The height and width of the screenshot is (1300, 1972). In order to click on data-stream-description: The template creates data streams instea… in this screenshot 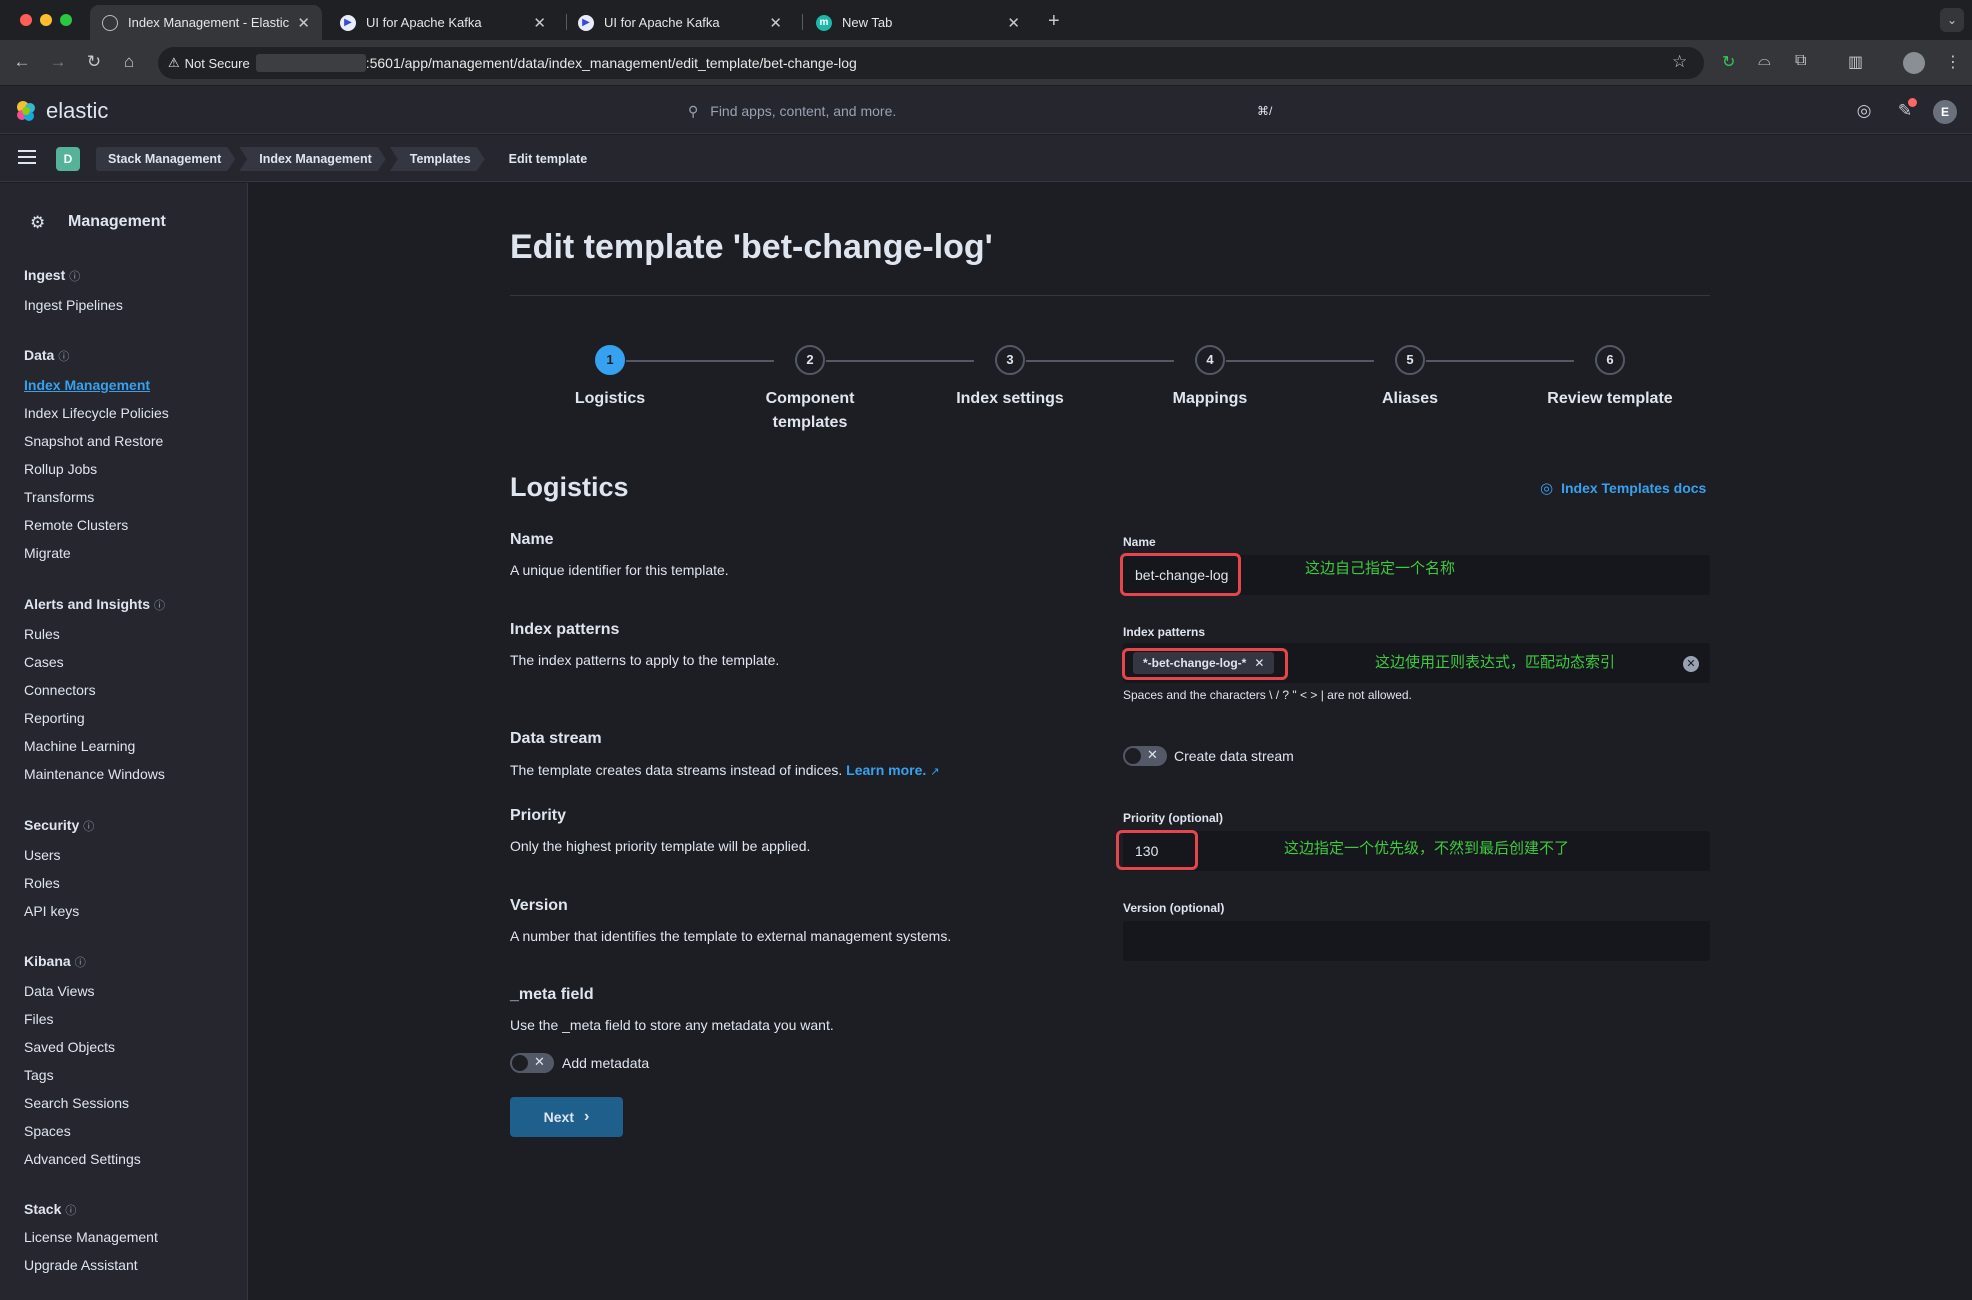, I will do `click(725, 770)`.